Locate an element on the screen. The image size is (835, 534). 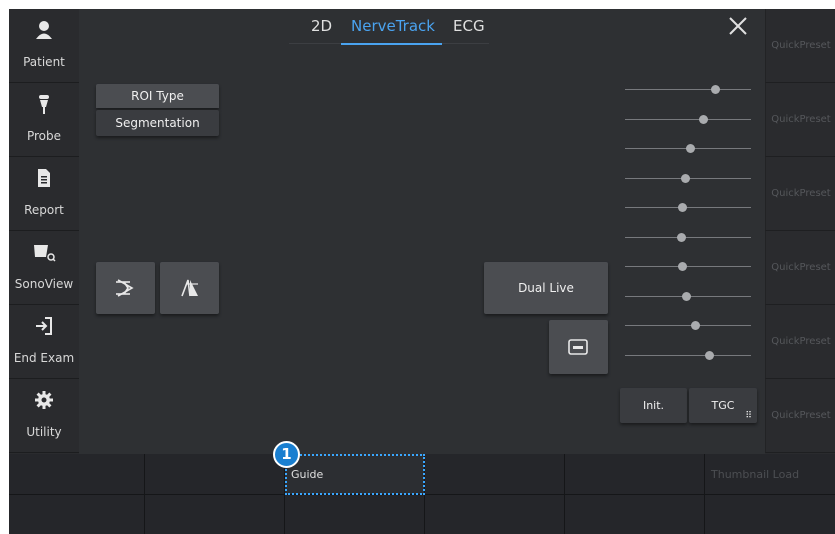
close-icon is located at coordinates (738, 26).